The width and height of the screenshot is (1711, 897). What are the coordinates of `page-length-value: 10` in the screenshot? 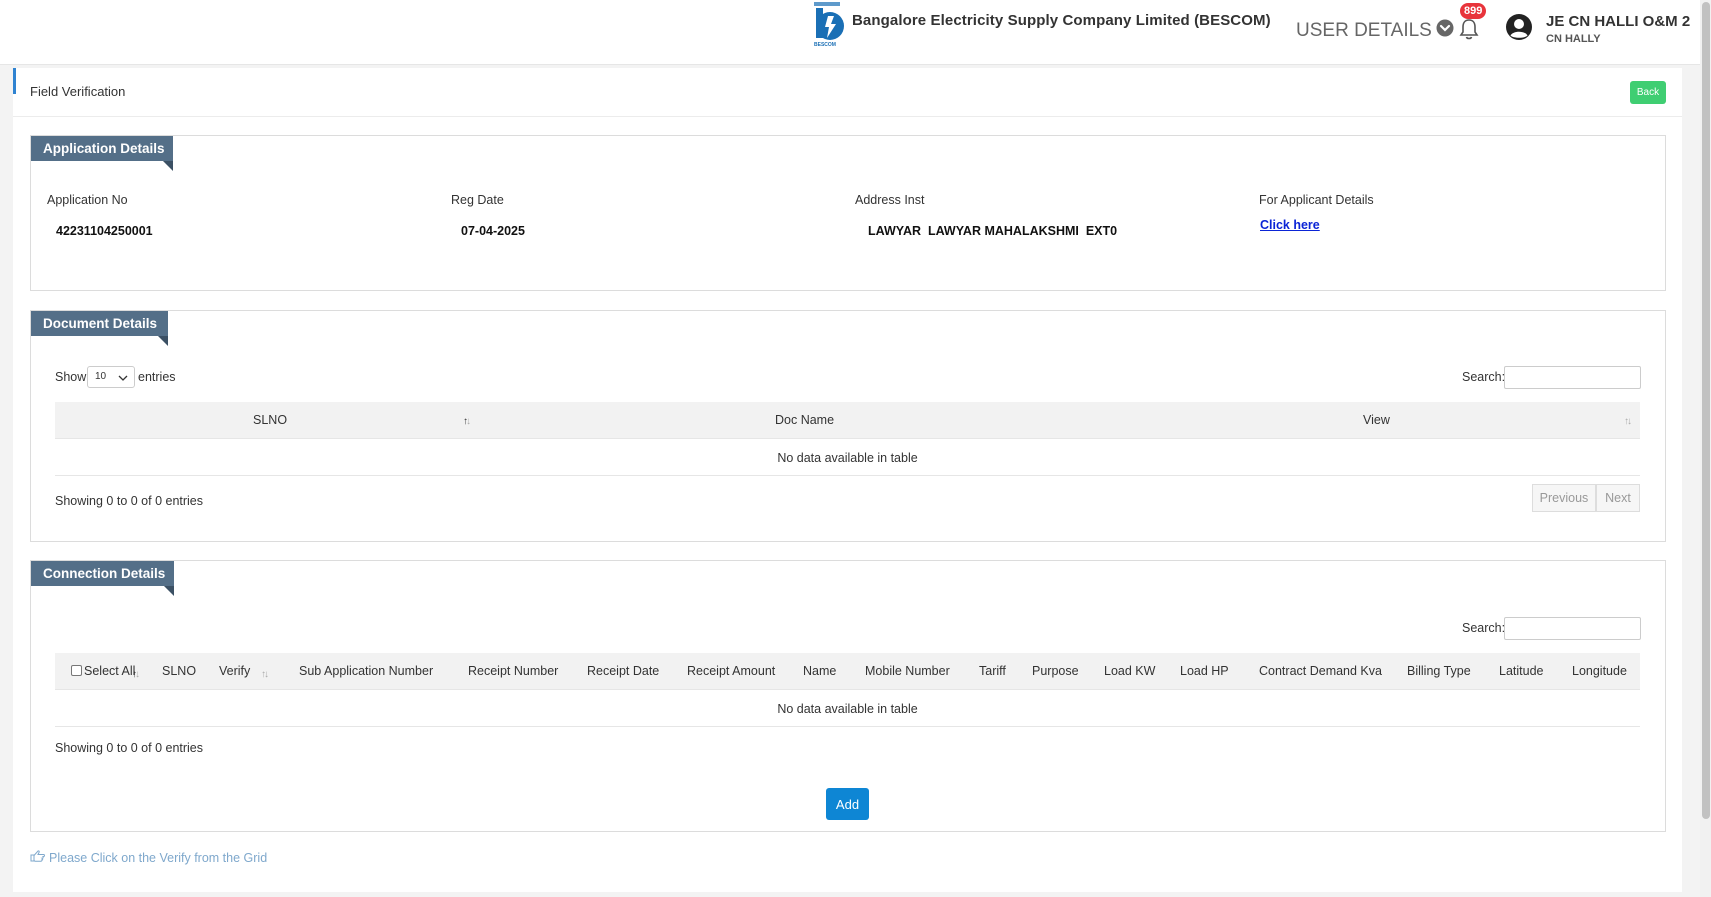 It's located at (101, 376).